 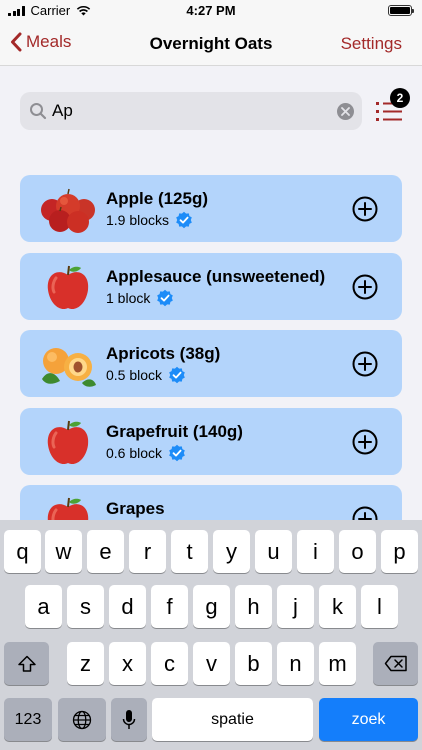 What do you see at coordinates (147, 551) in the screenshot?
I see `key-r: r` at bounding box center [147, 551].